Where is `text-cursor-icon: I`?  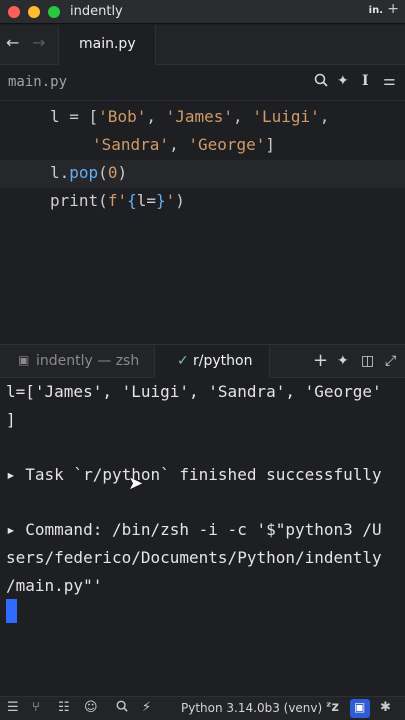
text-cursor-icon: I is located at coordinates (365, 81).